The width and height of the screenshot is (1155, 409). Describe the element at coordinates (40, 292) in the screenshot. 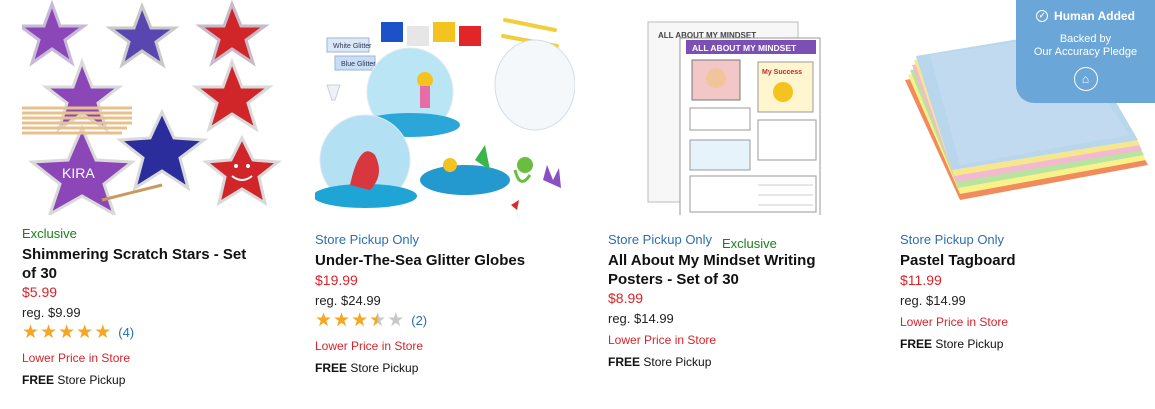

I see `sale-price: $5.99` at that location.